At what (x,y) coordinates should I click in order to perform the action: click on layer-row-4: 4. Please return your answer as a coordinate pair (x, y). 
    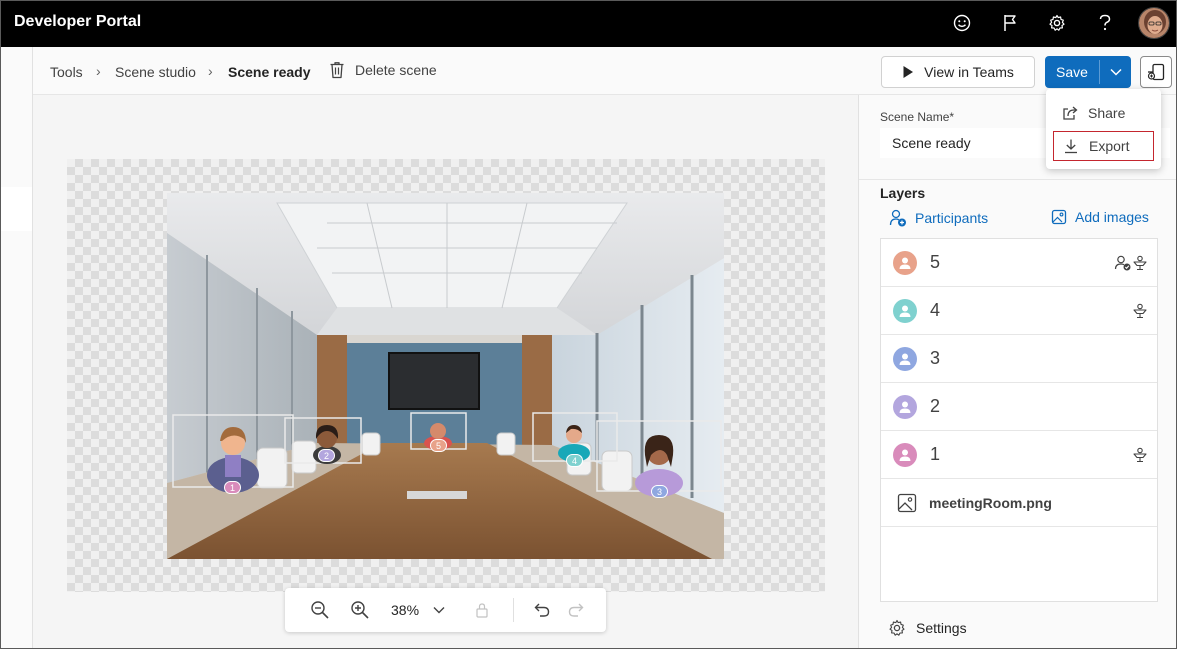
    Looking at the image, I should click on (1019, 311).